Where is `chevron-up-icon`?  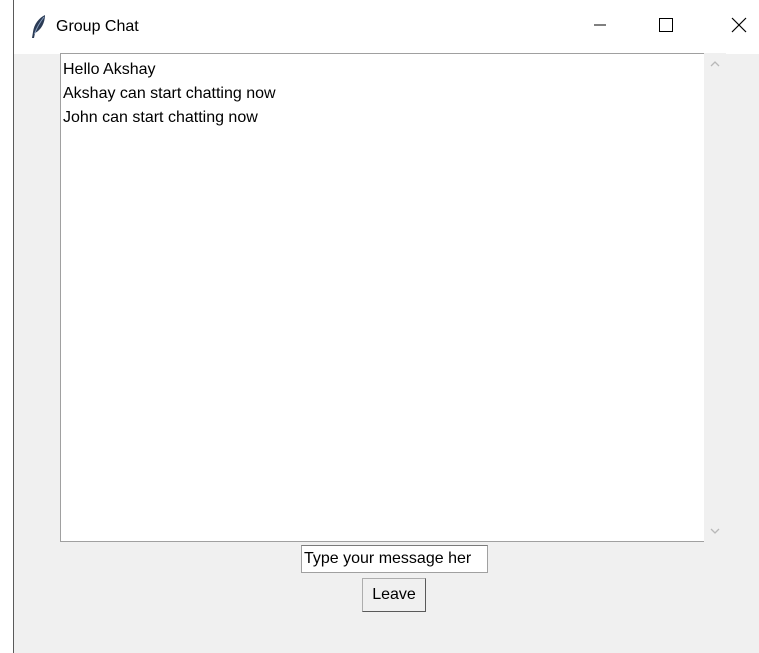 chevron-up-icon is located at coordinates (715, 64).